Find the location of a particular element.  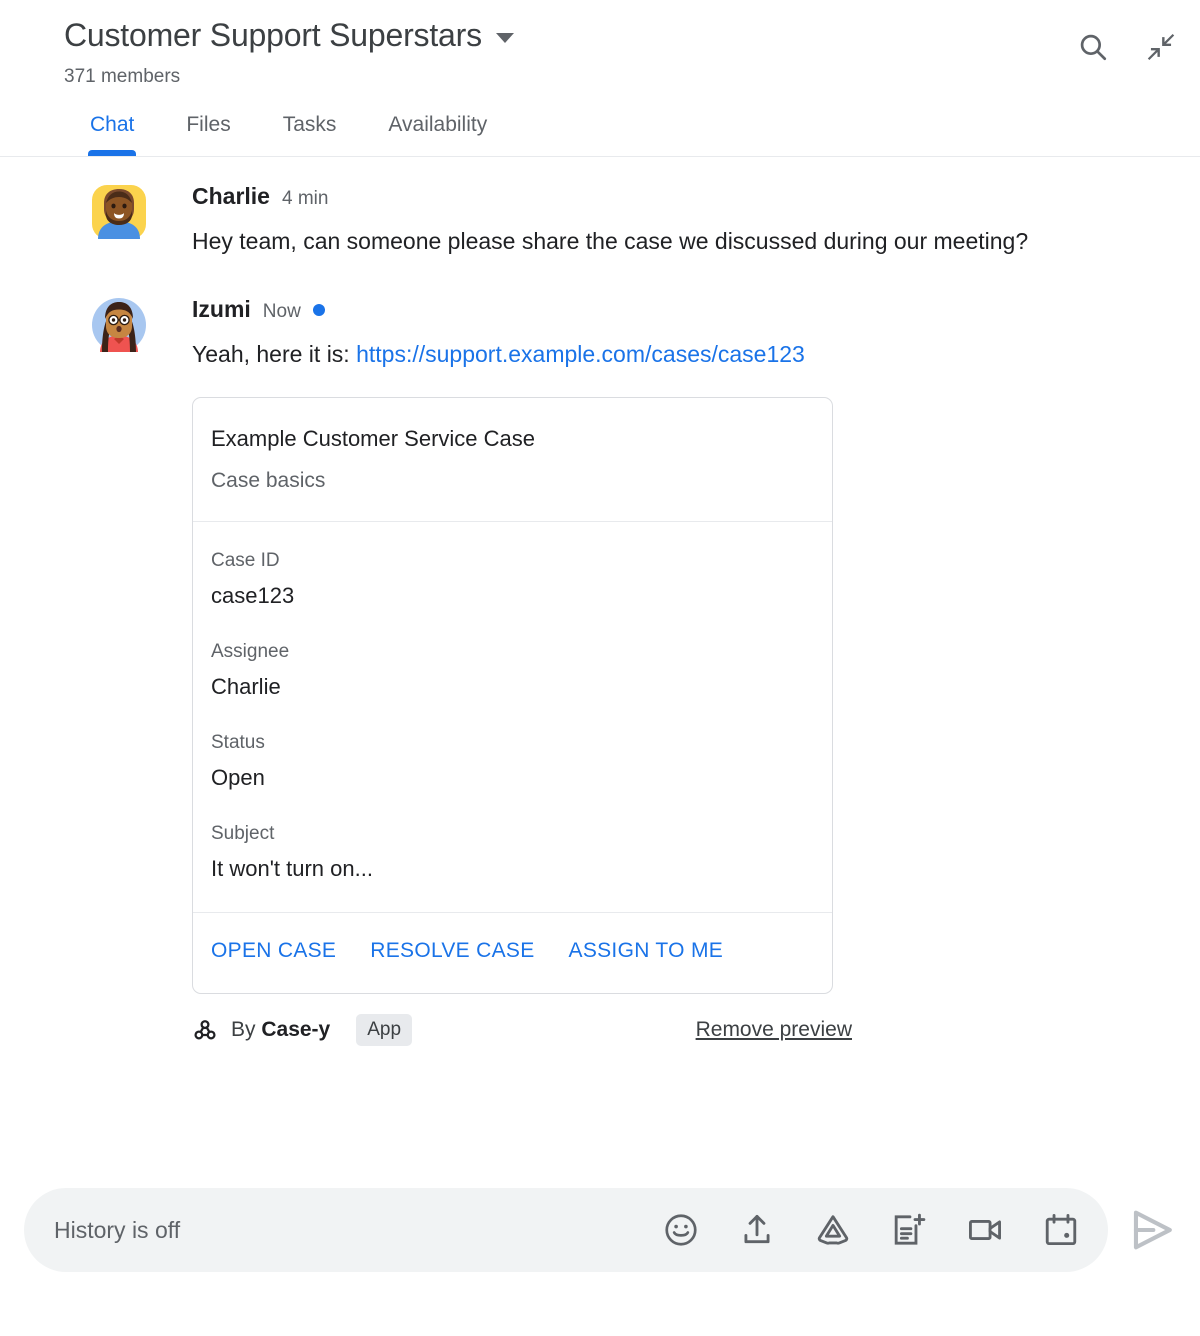

attribution-by-prefix: By is located at coordinates (246, 1029).